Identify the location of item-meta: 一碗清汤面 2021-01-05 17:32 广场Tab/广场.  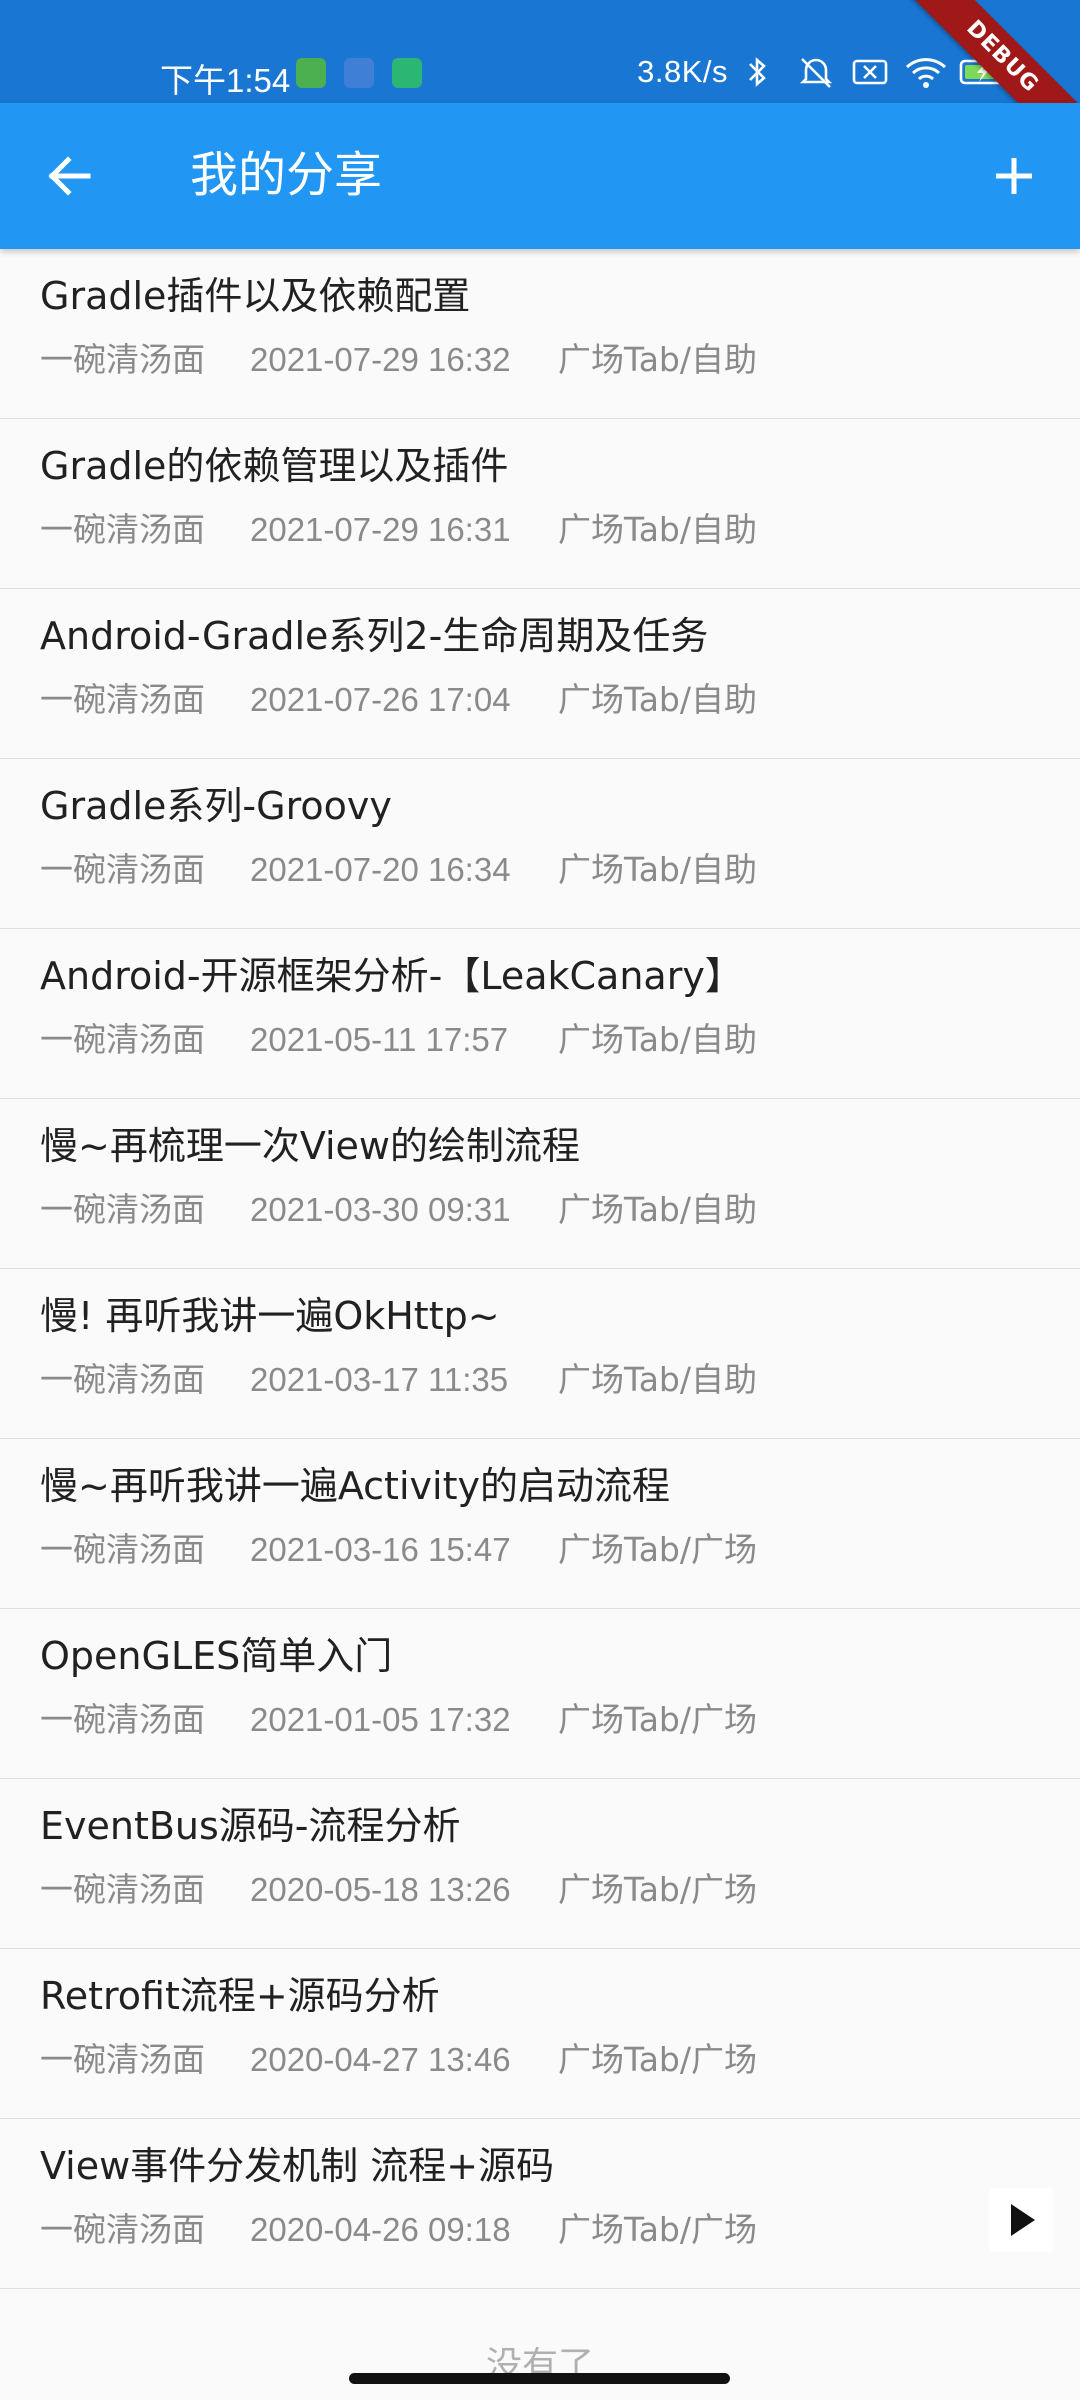
(398, 1720).